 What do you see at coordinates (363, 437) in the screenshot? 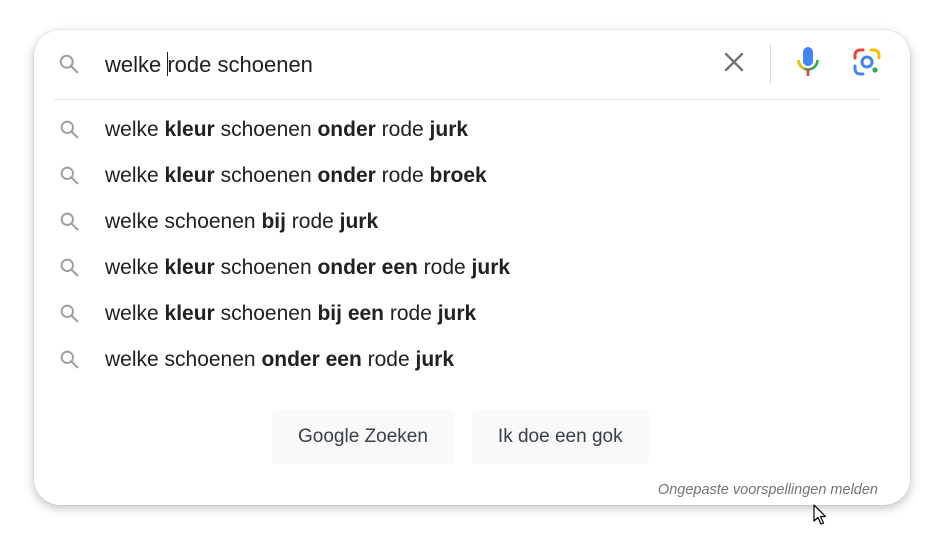
I see `google-search-button: Google Zoeken` at bounding box center [363, 437].